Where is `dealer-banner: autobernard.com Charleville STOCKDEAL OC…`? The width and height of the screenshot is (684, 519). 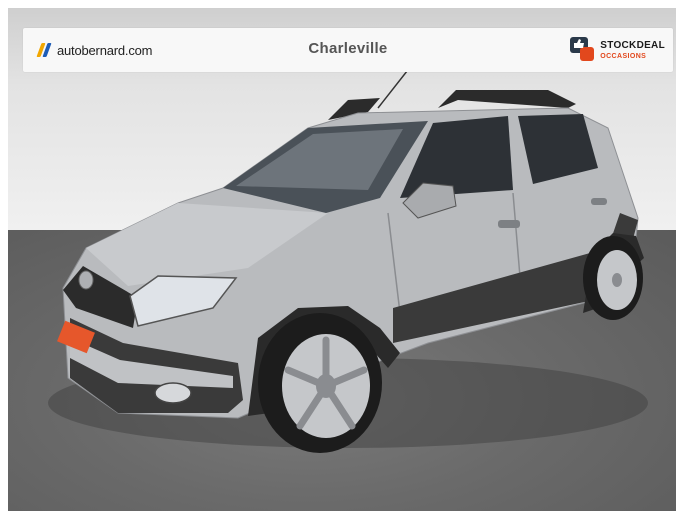
dealer-banner: autobernard.com Charleville STOCKDEAL OC… is located at coordinates (348, 50).